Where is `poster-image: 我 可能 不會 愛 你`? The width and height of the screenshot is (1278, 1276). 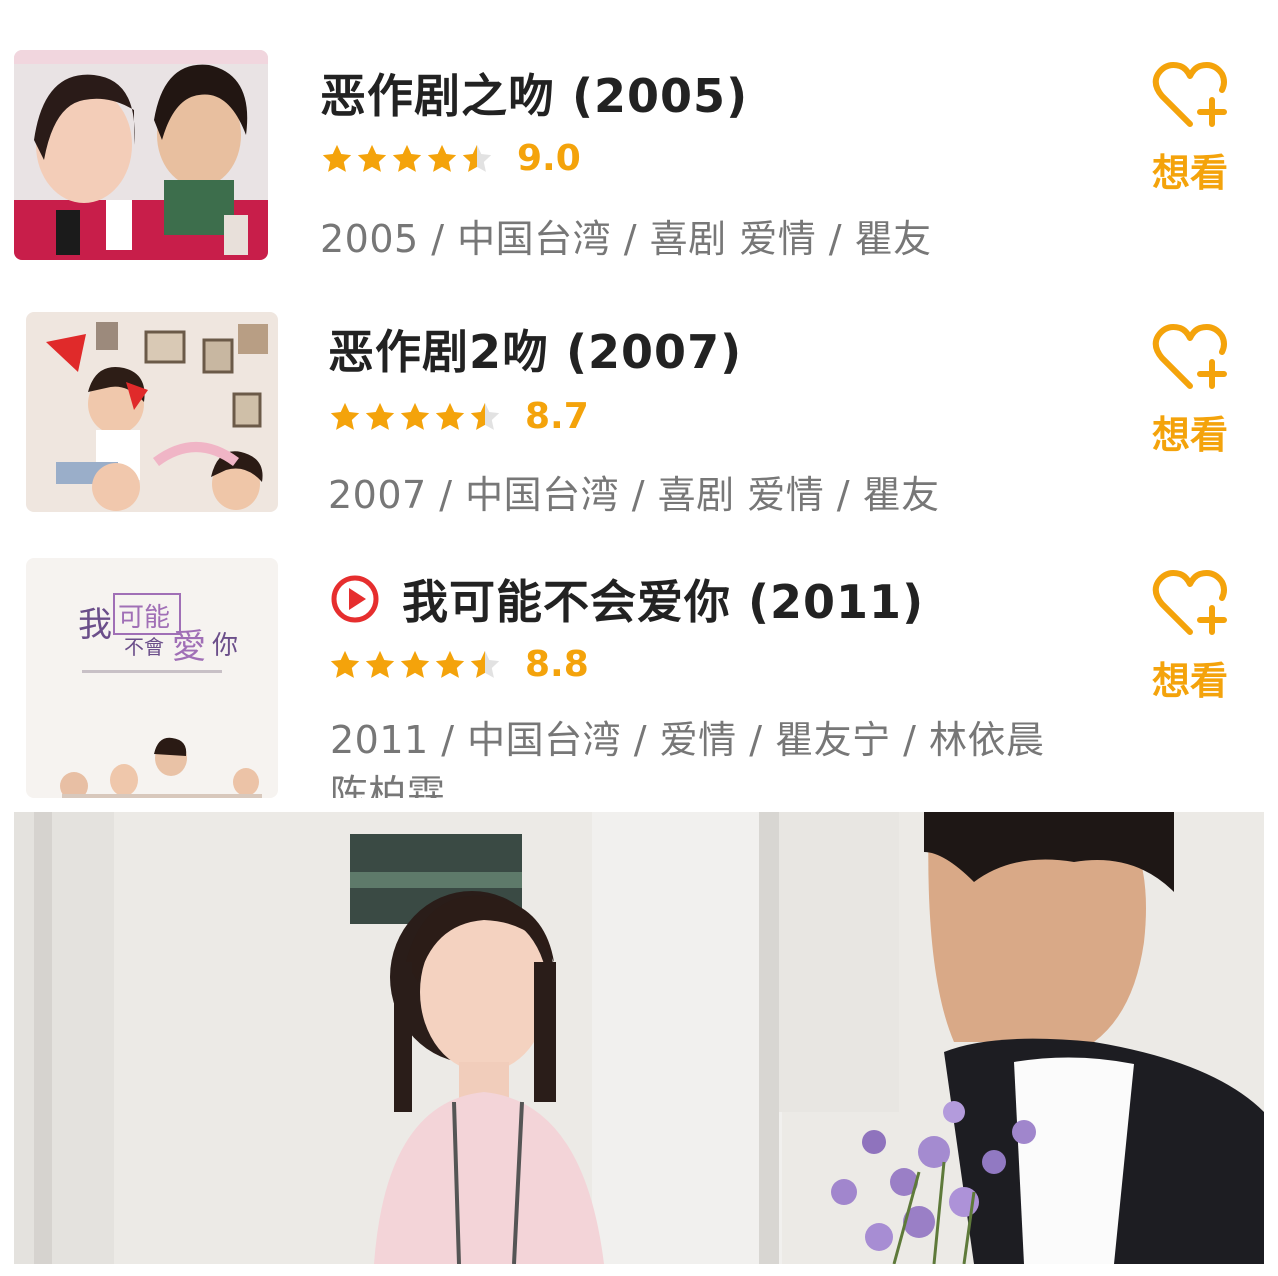 poster-image: 我 可能 不會 愛 你 is located at coordinates (152, 678).